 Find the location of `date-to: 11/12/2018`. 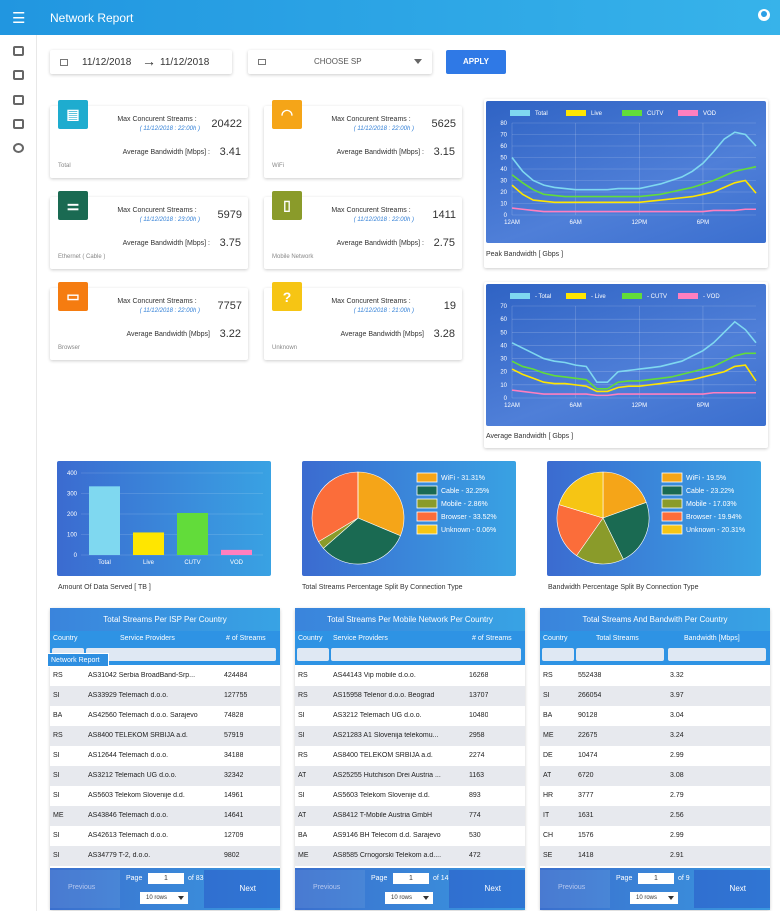

date-to: 11/12/2018 is located at coordinates (184, 62).